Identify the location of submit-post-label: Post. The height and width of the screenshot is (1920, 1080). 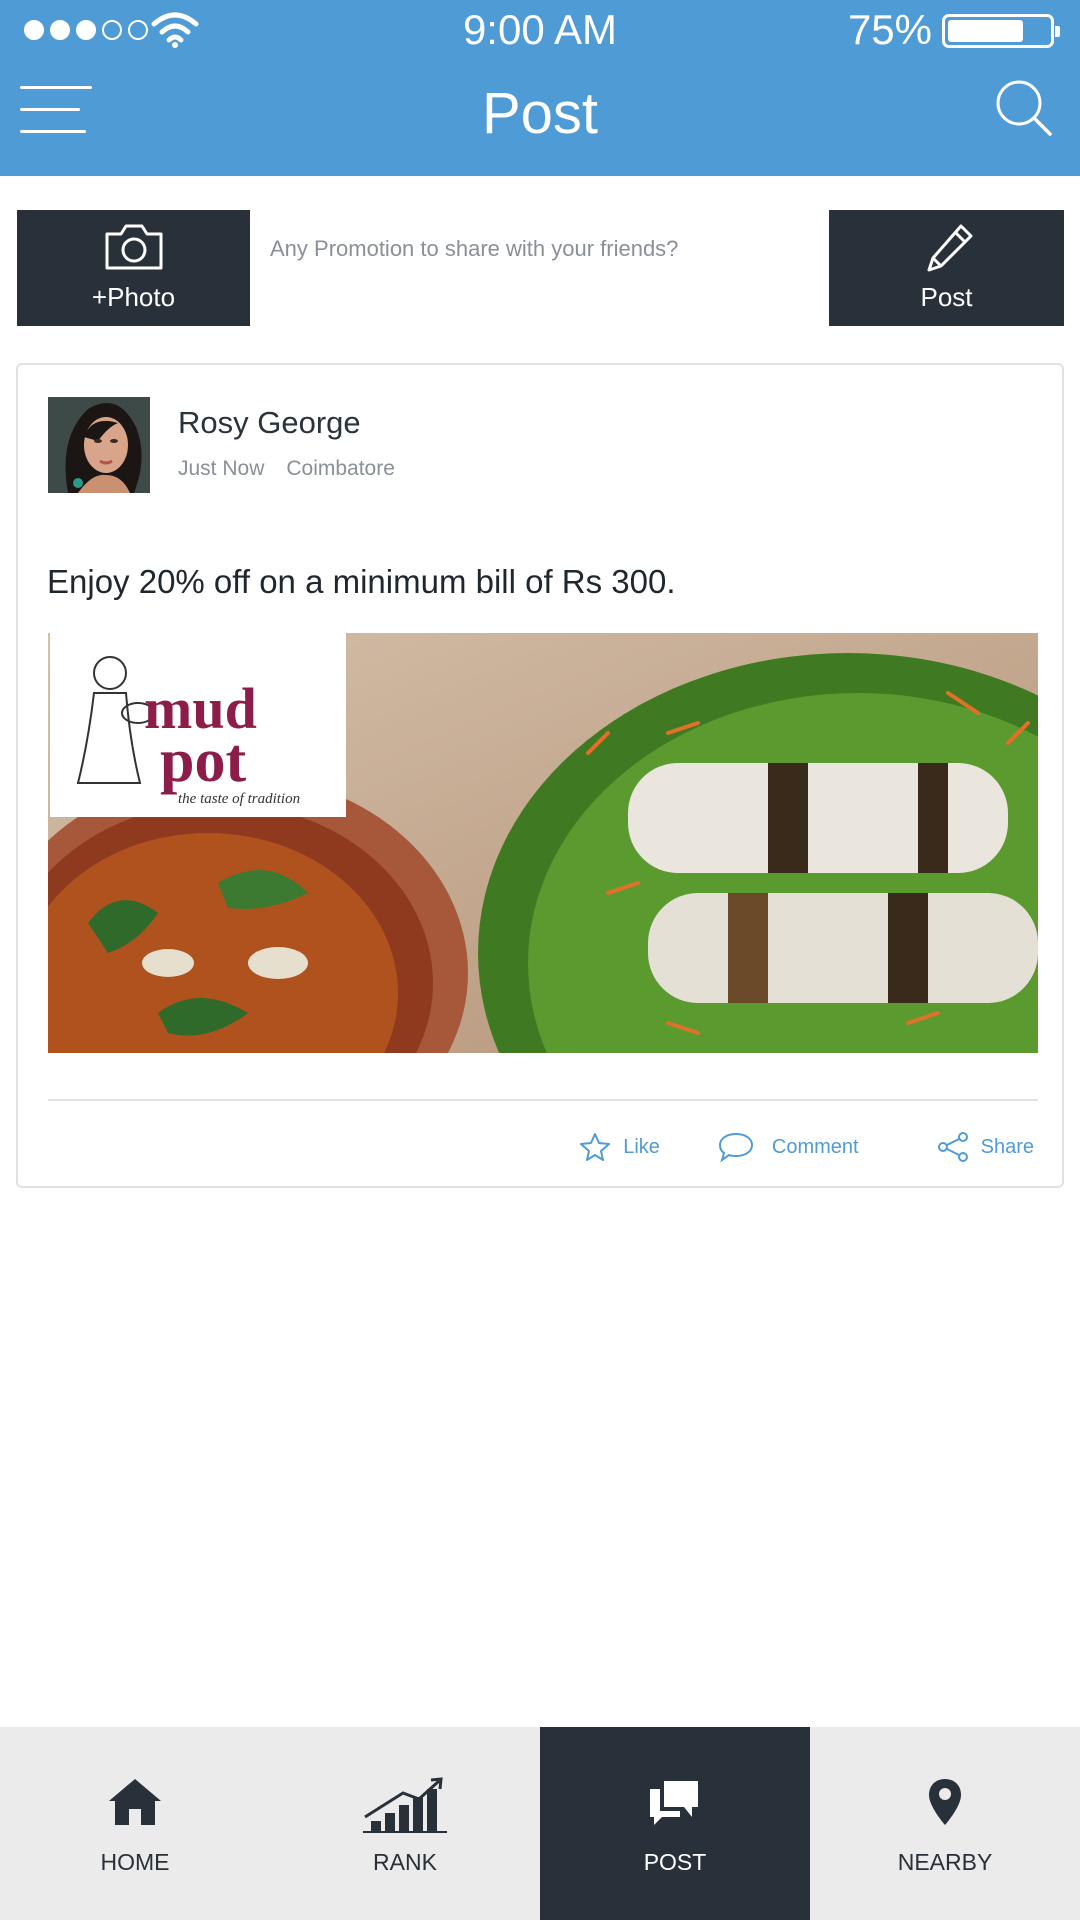
(946, 297).